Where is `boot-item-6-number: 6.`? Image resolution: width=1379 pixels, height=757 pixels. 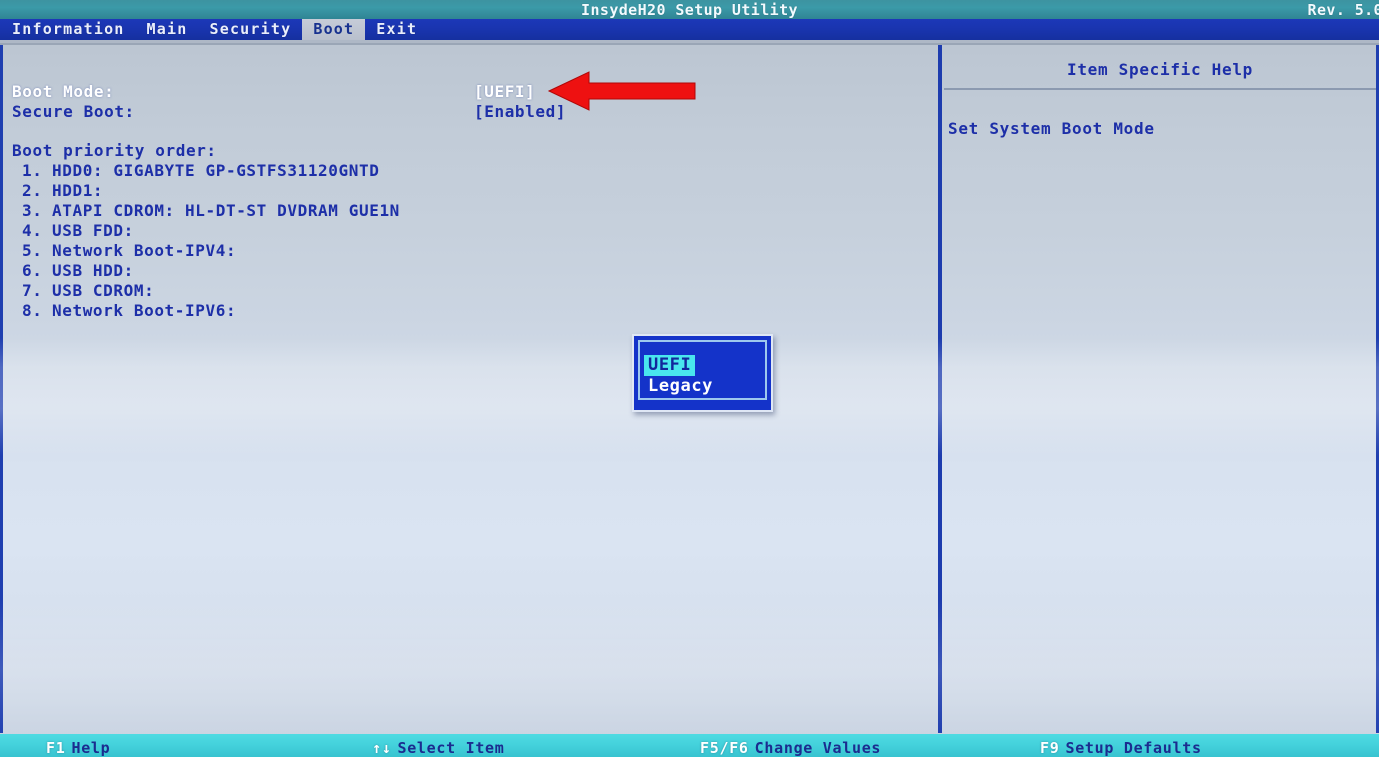 boot-item-6-number: 6. is located at coordinates (32, 270).